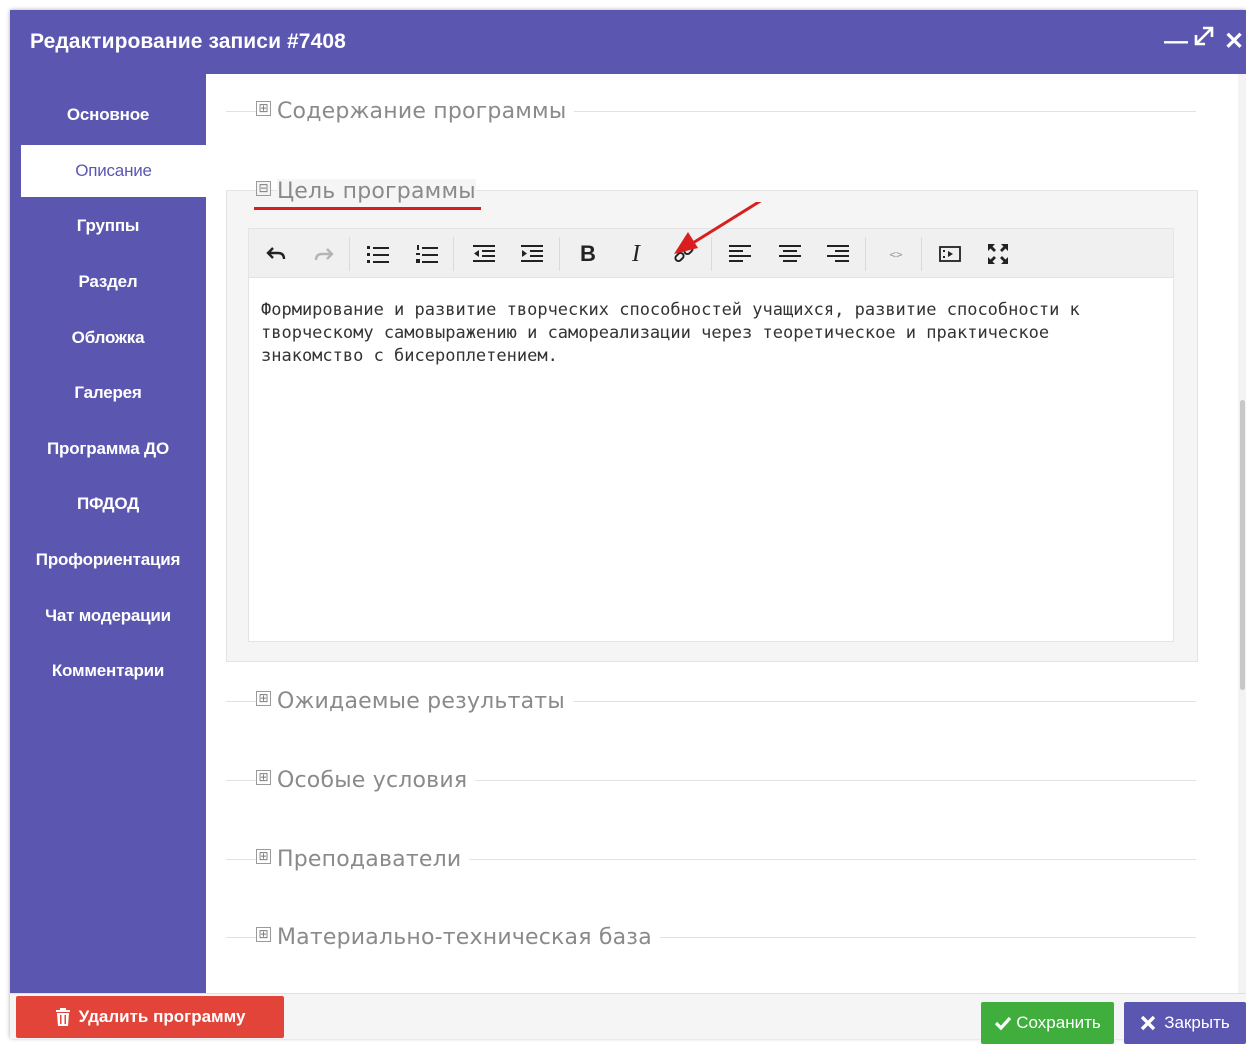 The width and height of the screenshot is (1246, 1044). Describe the element at coordinates (1176, 42) in the screenshot. I see `minimize-icon: —` at that location.